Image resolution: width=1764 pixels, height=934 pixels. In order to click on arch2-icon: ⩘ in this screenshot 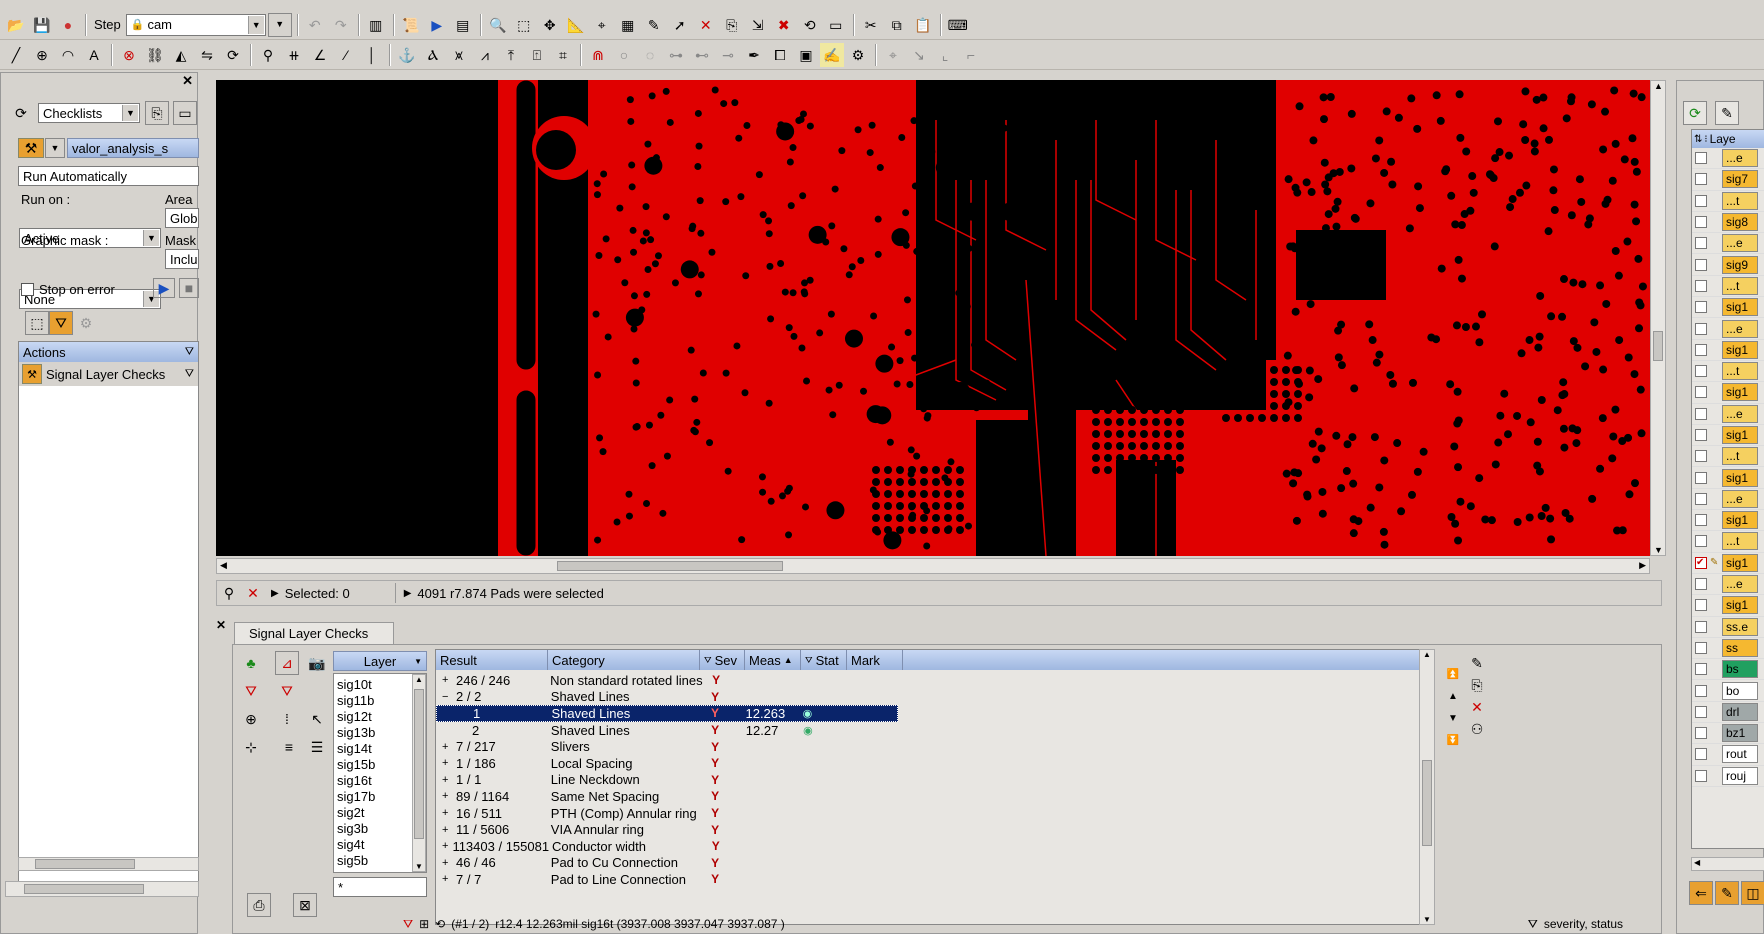, I will do `click(485, 55)`.